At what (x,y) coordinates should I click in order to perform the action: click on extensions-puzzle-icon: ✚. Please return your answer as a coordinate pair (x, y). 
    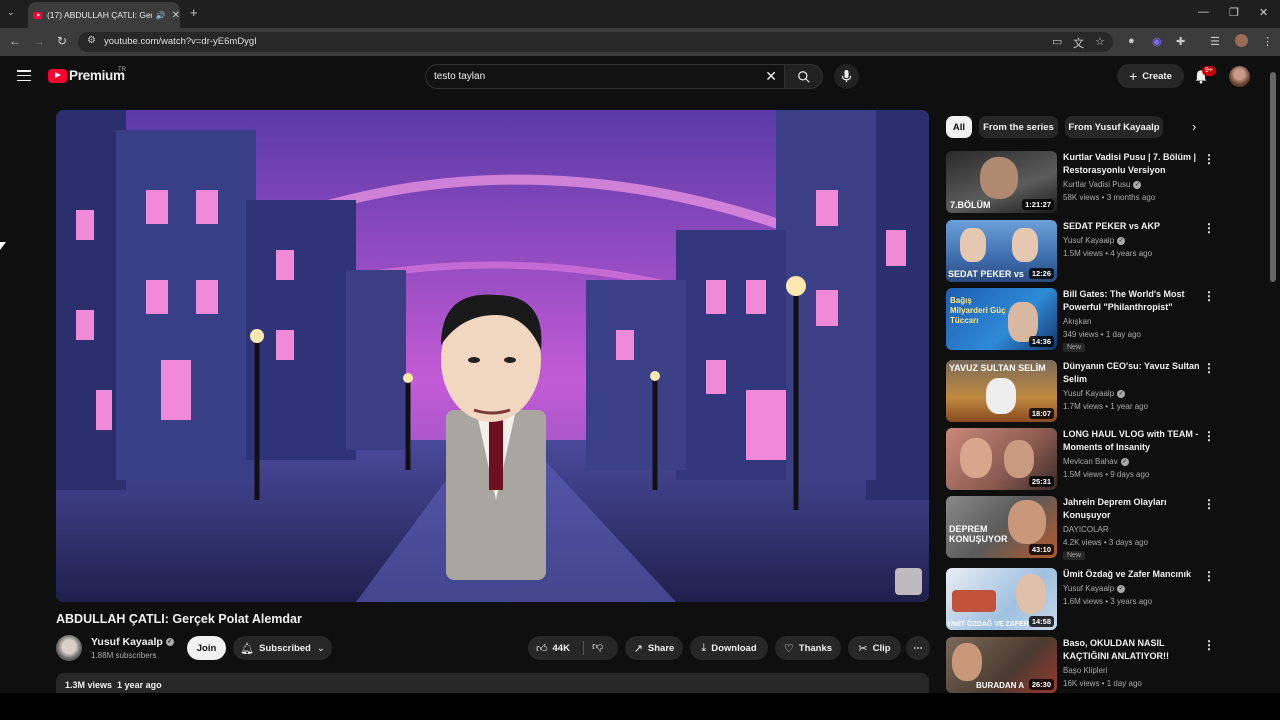
    Looking at the image, I should click on (1180, 41).